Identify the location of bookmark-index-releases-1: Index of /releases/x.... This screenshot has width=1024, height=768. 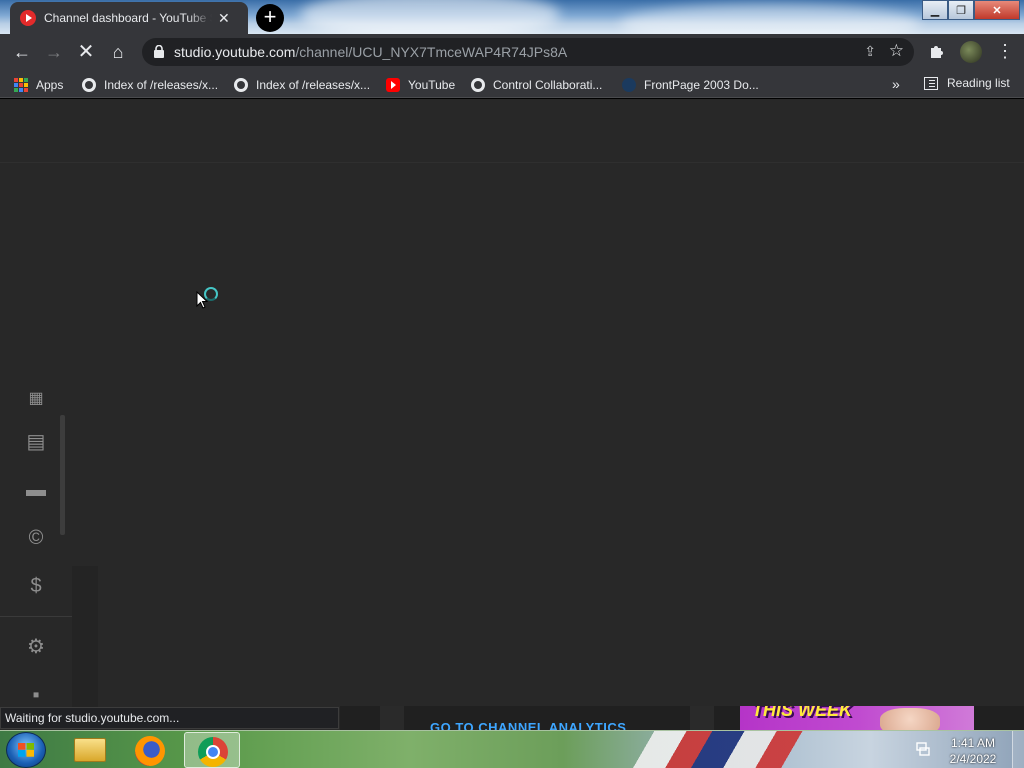
(150, 85).